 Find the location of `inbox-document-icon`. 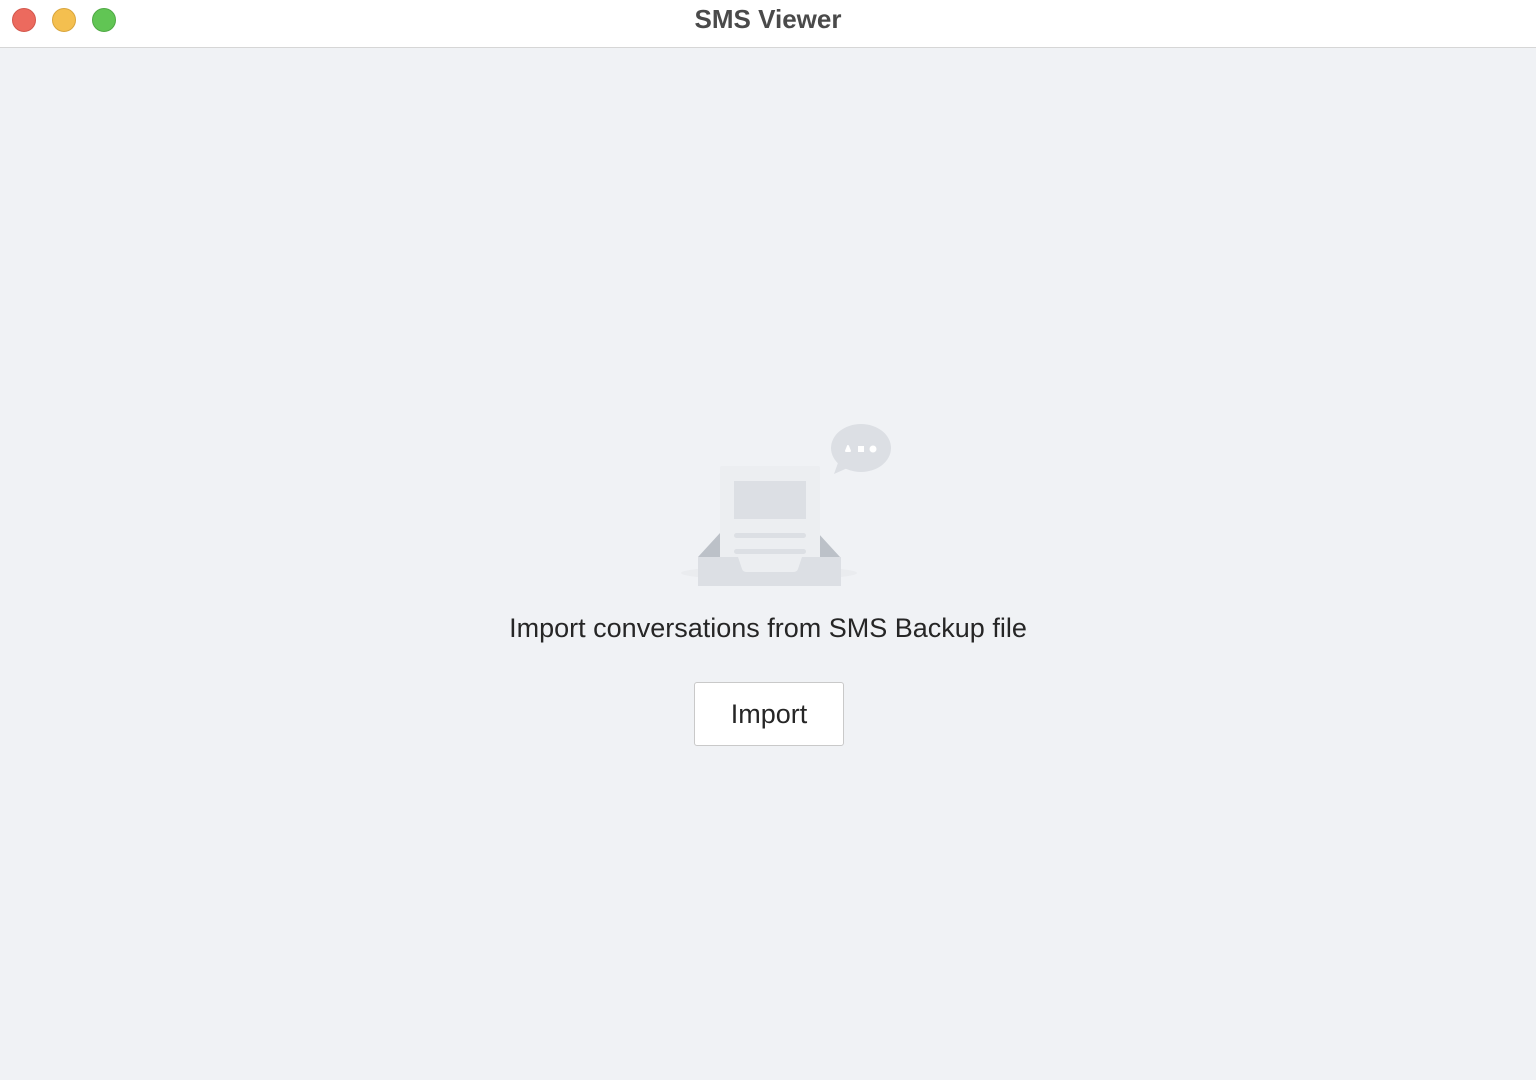

inbox-document-icon is located at coordinates (786, 505).